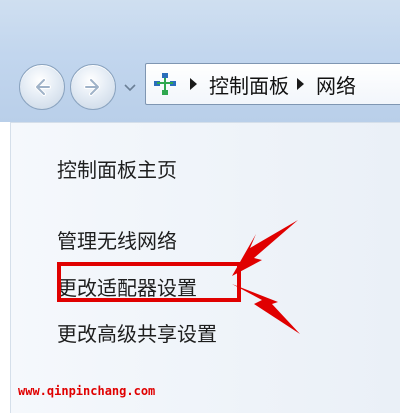 The image size is (400, 413). What do you see at coordinates (265, 248) in the screenshot?
I see `annotation-arrow-upper` at bounding box center [265, 248].